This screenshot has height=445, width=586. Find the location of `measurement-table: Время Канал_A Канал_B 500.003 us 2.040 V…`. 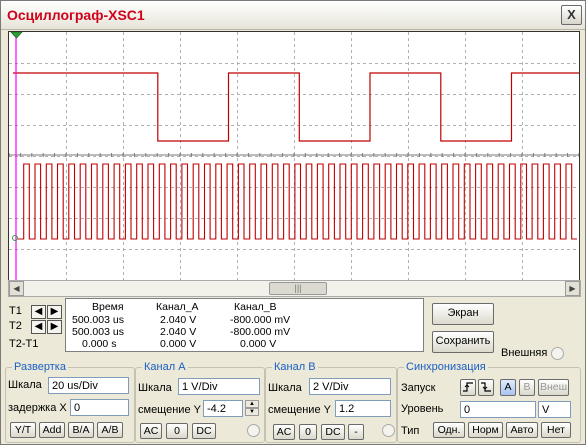

measurement-table: Время Канал_A Канал_B 500.003 us 2.040 V… is located at coordinates (244, 325).